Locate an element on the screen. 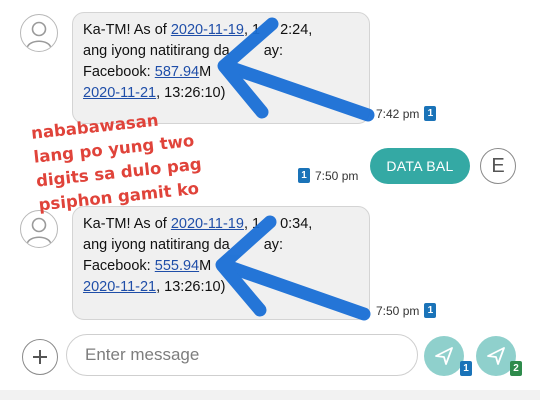  send-button-sim1 is located at coordinates (444, 356).